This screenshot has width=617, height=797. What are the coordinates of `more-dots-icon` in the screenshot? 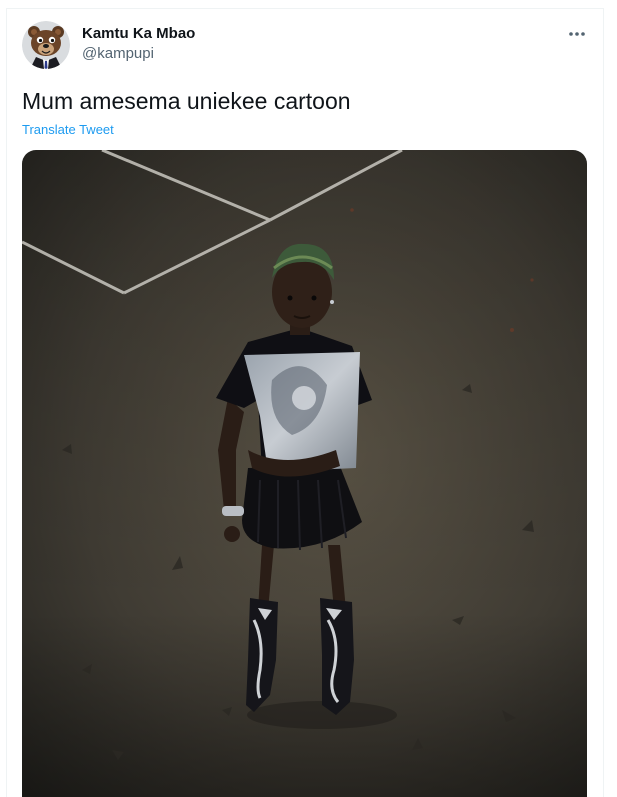 It's located at (577, 34).